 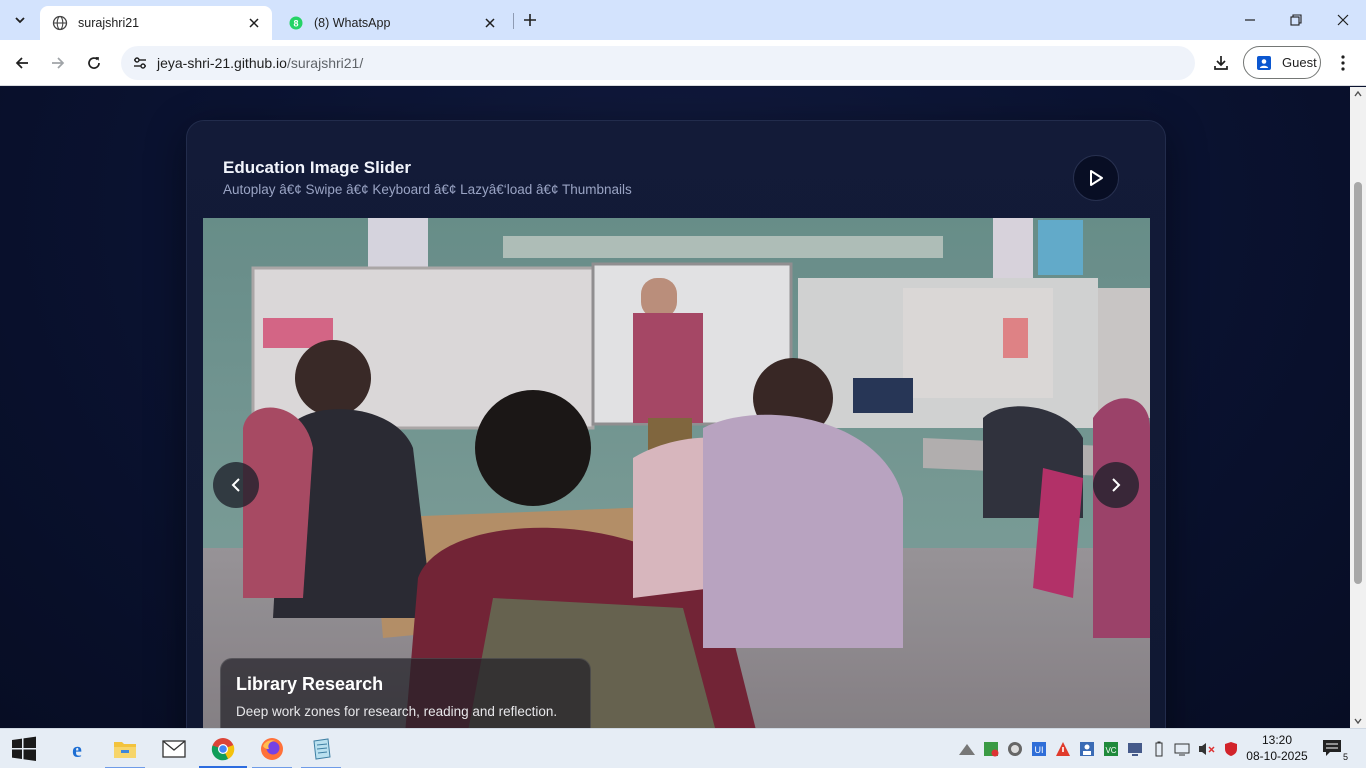 I want to click on minimize-icon, so click(x=1250, y=20).